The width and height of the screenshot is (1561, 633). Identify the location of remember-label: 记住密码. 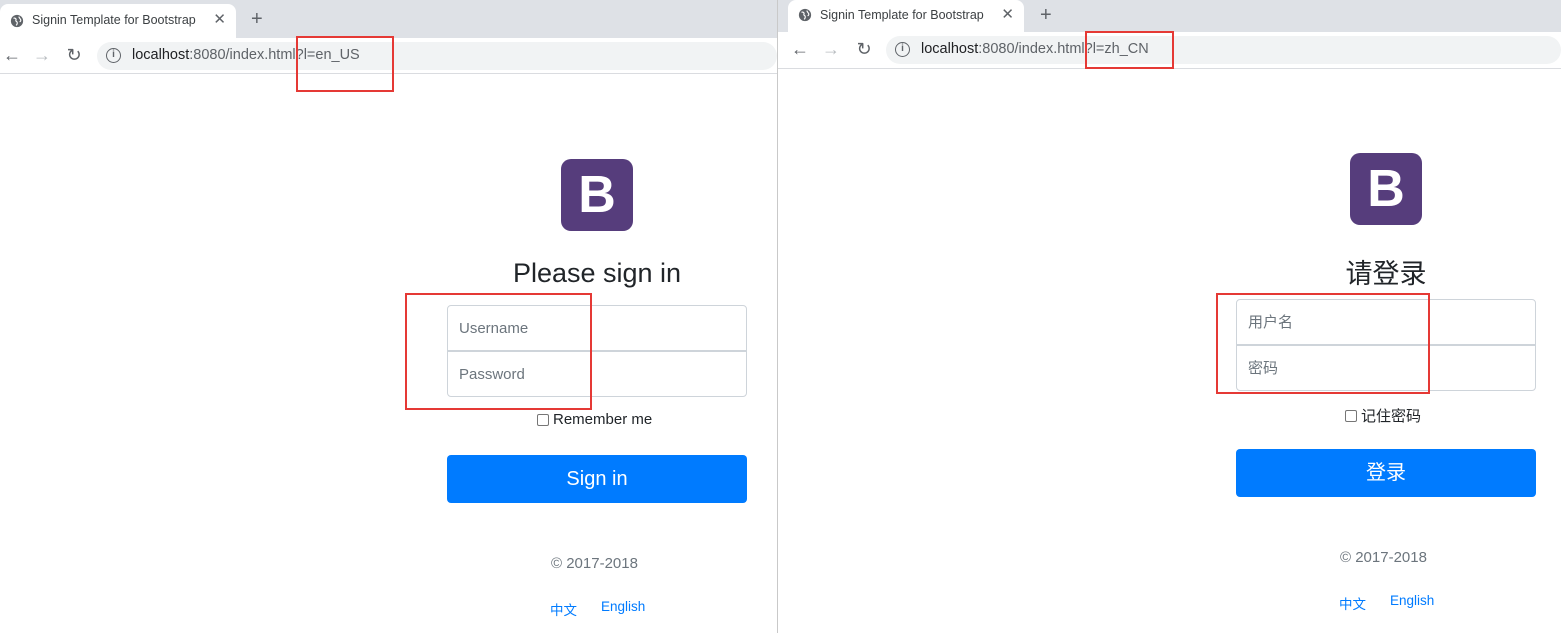
(1391, 416).